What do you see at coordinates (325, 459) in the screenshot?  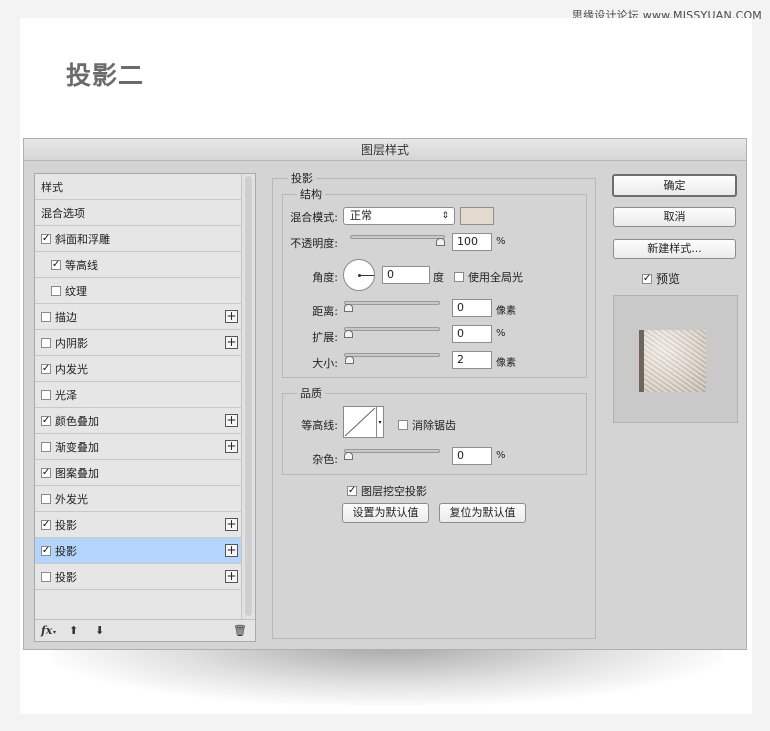 I see `noise-label: 杂色:` at bounding box center [325, 459].